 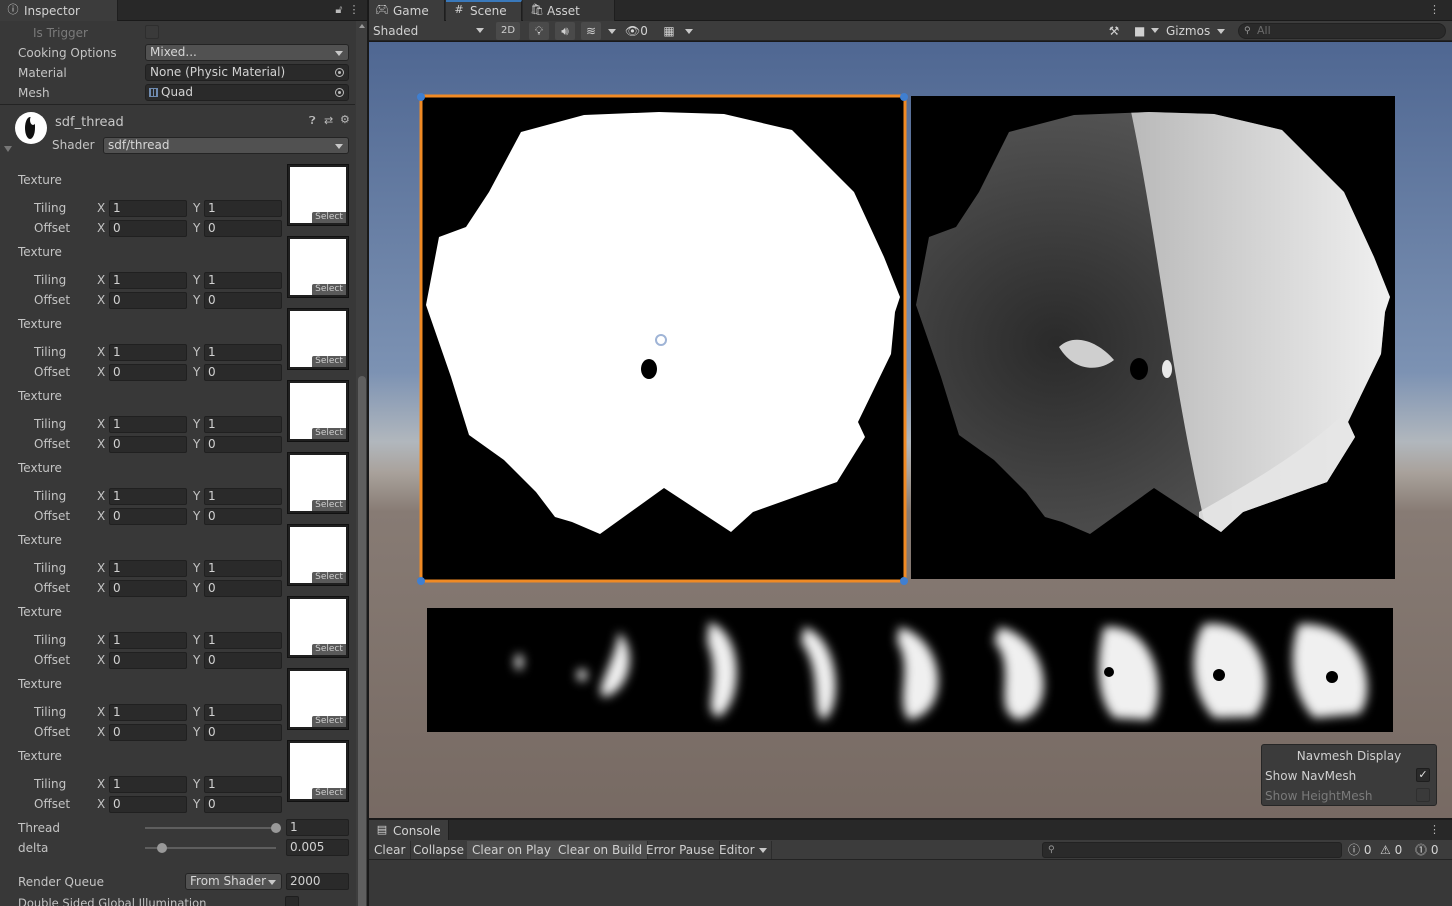 What do you see at coordinates (1197, 31) in the screenshot?
I see `gizmos-dropdown: Gizmos` at bounding box center [1197, 31].